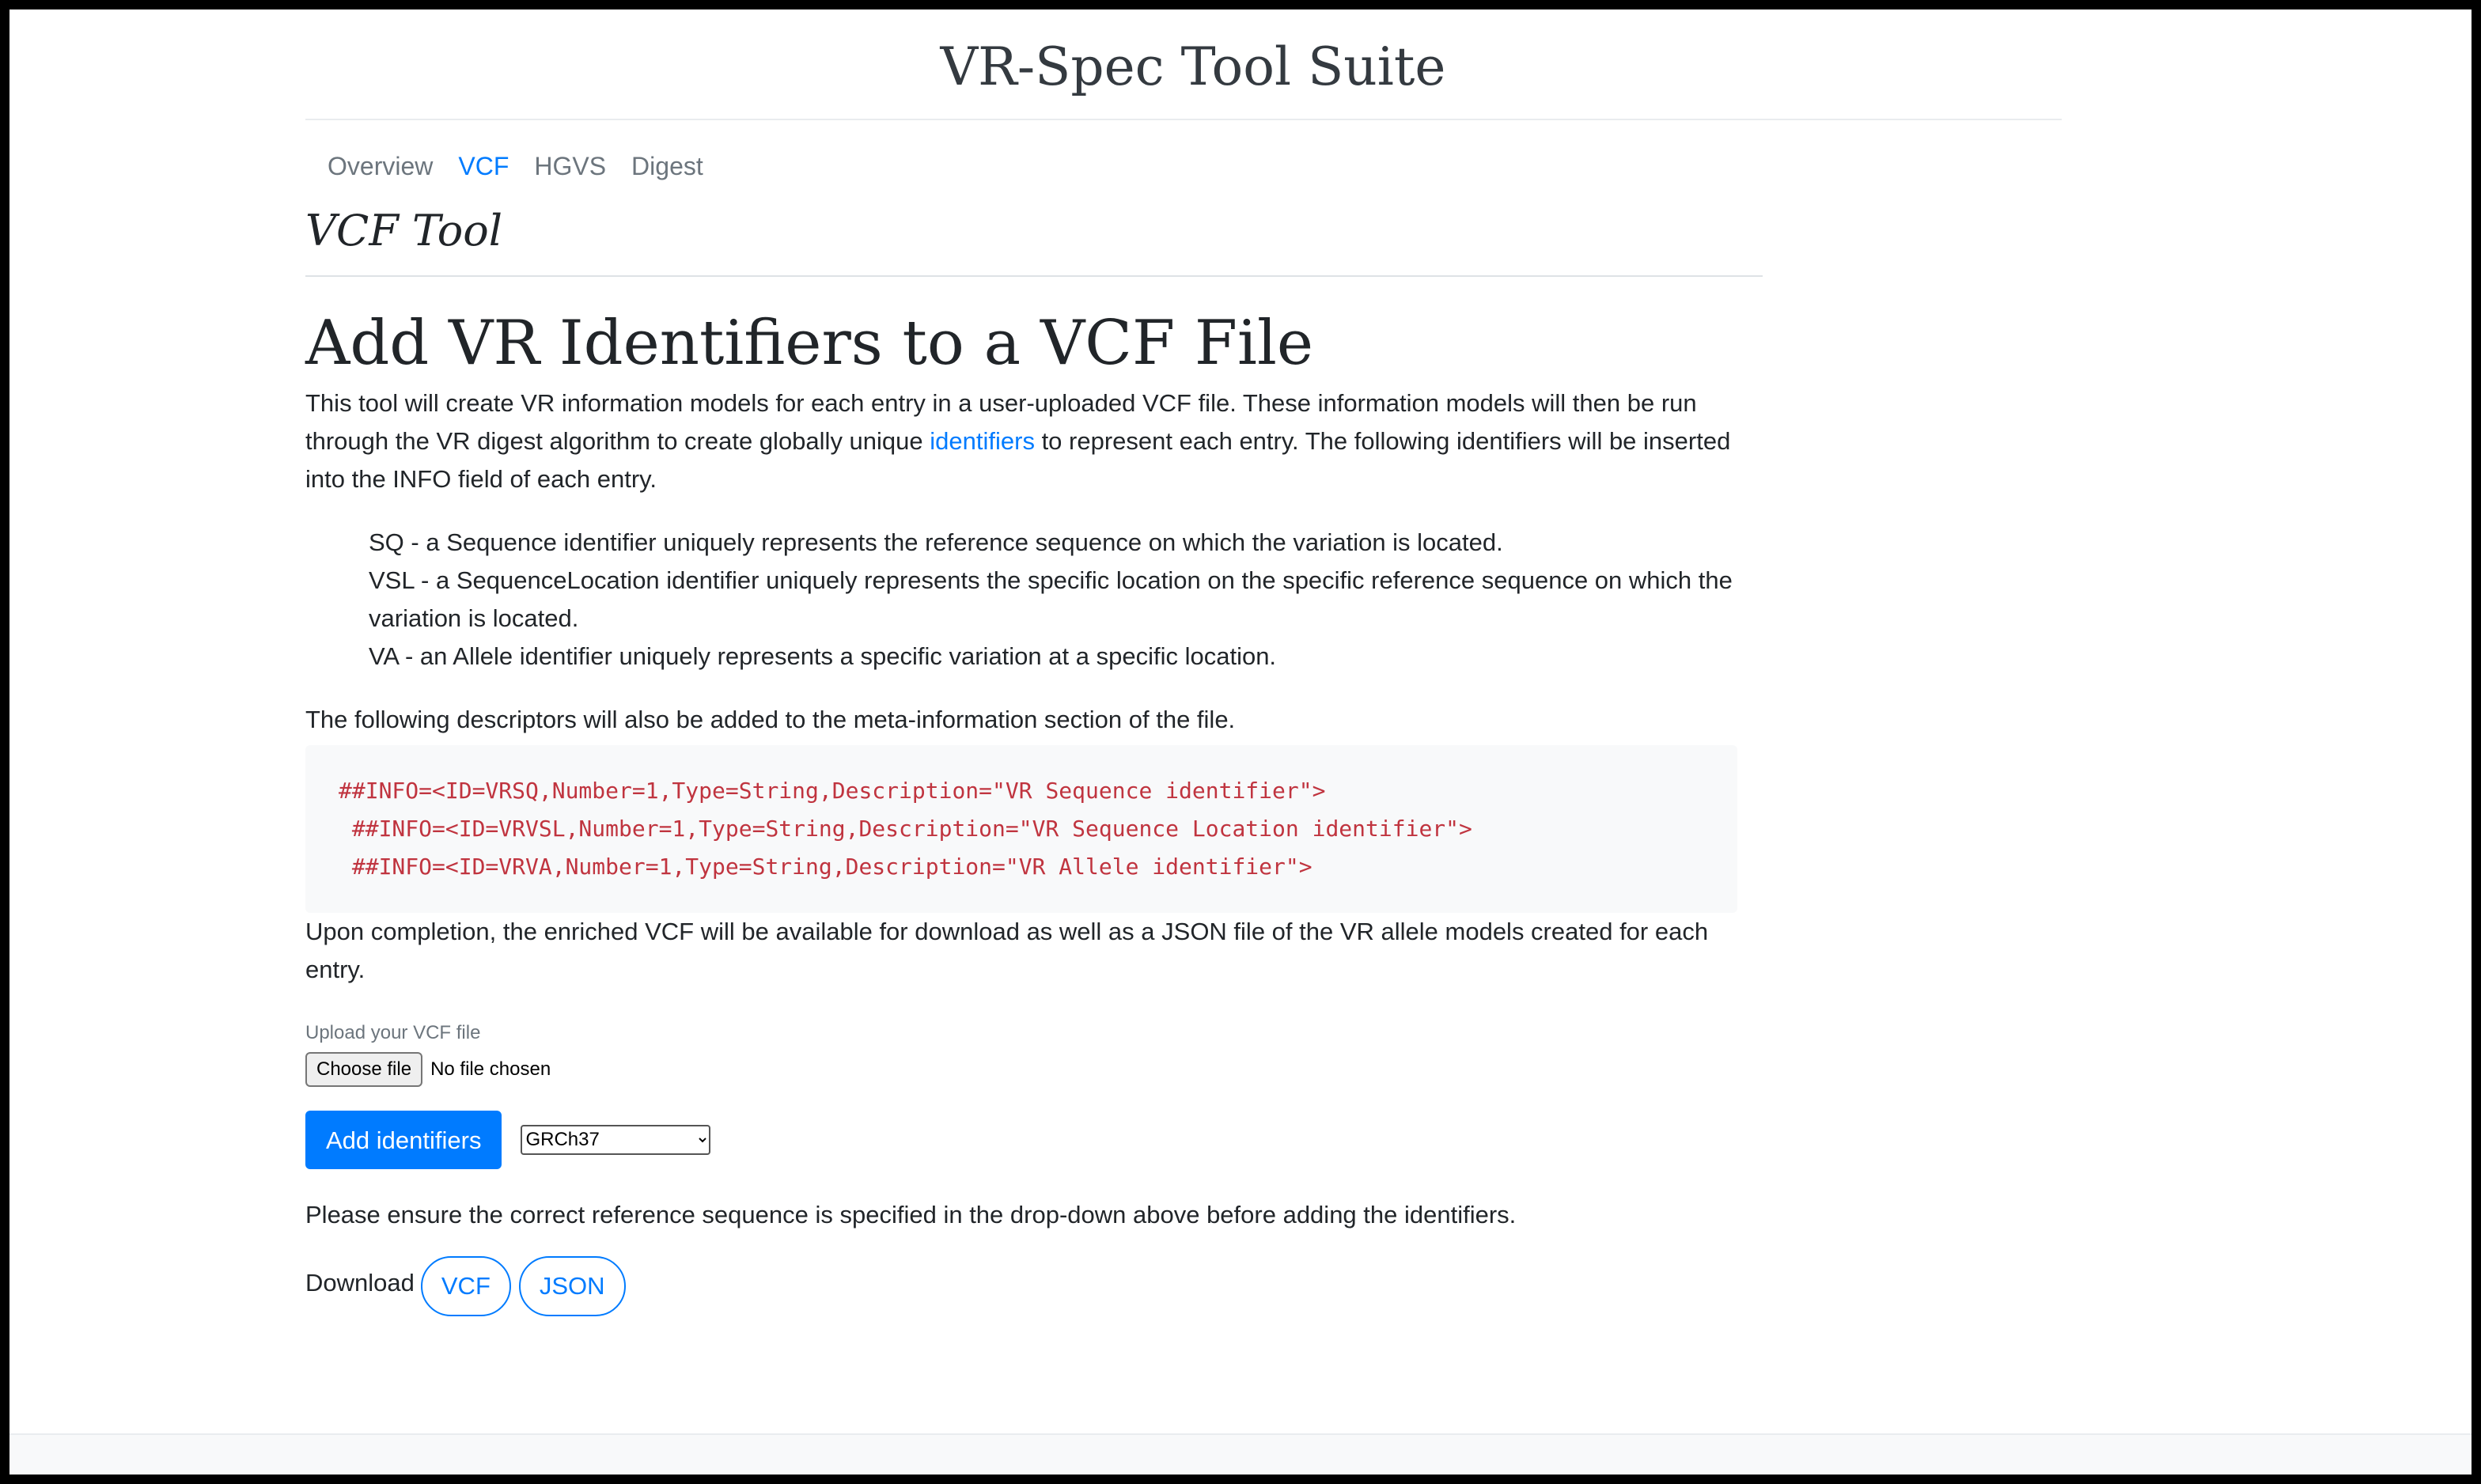 This screenshot has height=1484, width=2481. What do you see at coordinates (570, 166) in the screenshot?
I see `nav-hgvs: HGVS` at bounding box center [570, 166].